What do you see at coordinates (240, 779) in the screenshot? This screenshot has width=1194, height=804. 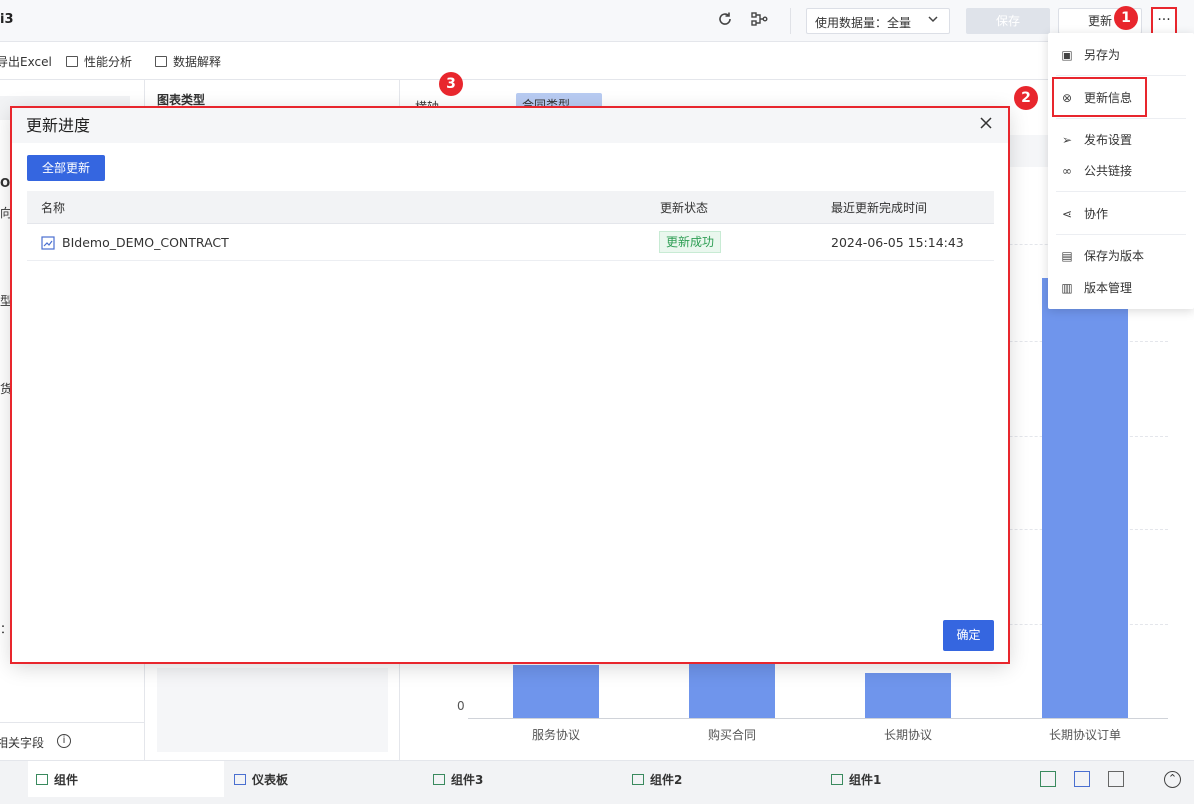 I see `dashboard-icon` at bounding box center [240, 779].